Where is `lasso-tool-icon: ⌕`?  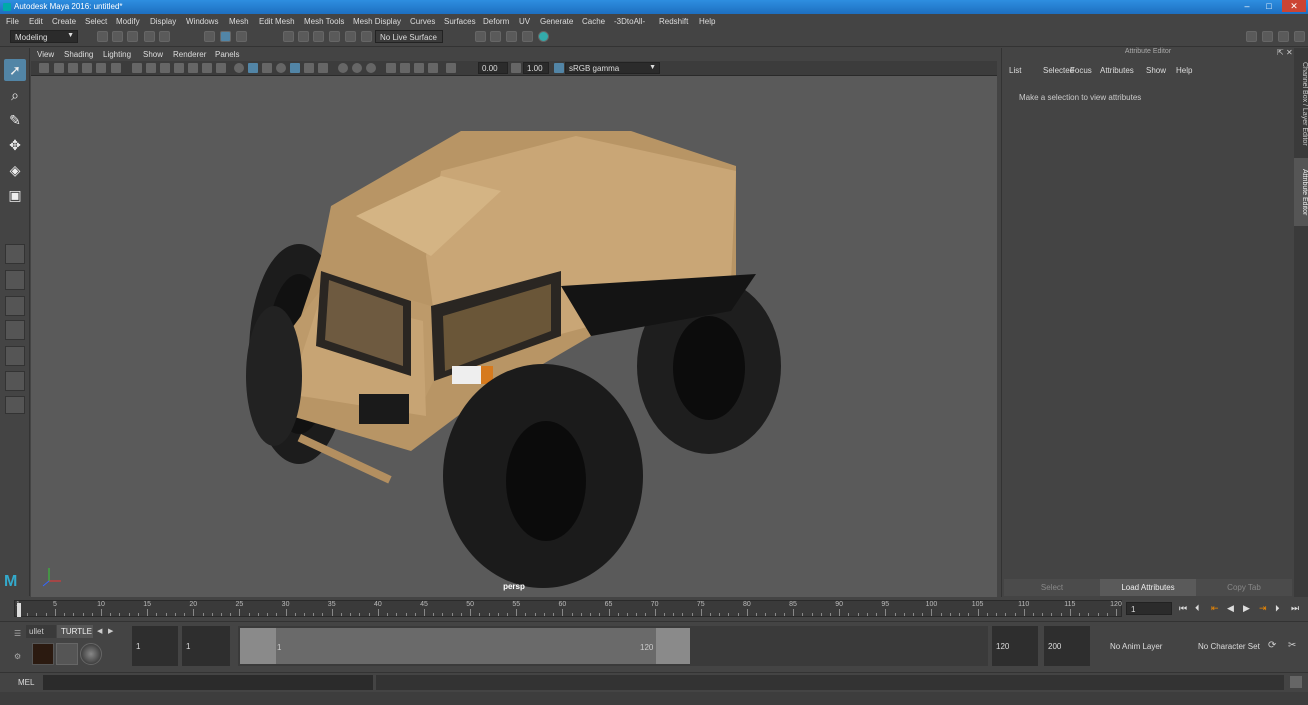 lasso-tool-icon: ⌕ is located at coordinates (15, 95).